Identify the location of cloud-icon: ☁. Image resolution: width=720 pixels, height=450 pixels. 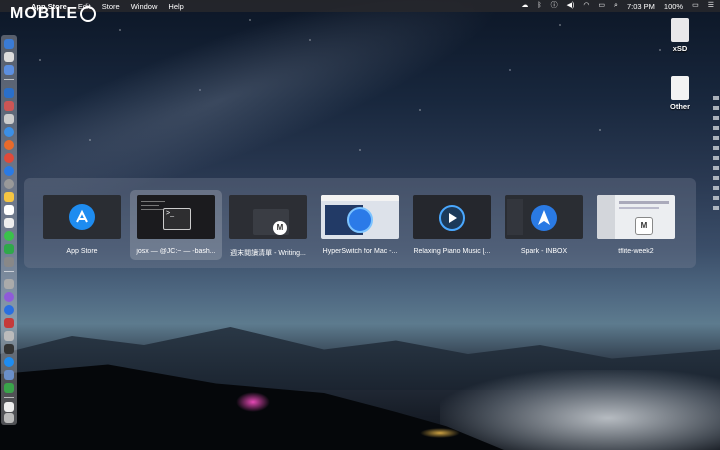
(524, 6).